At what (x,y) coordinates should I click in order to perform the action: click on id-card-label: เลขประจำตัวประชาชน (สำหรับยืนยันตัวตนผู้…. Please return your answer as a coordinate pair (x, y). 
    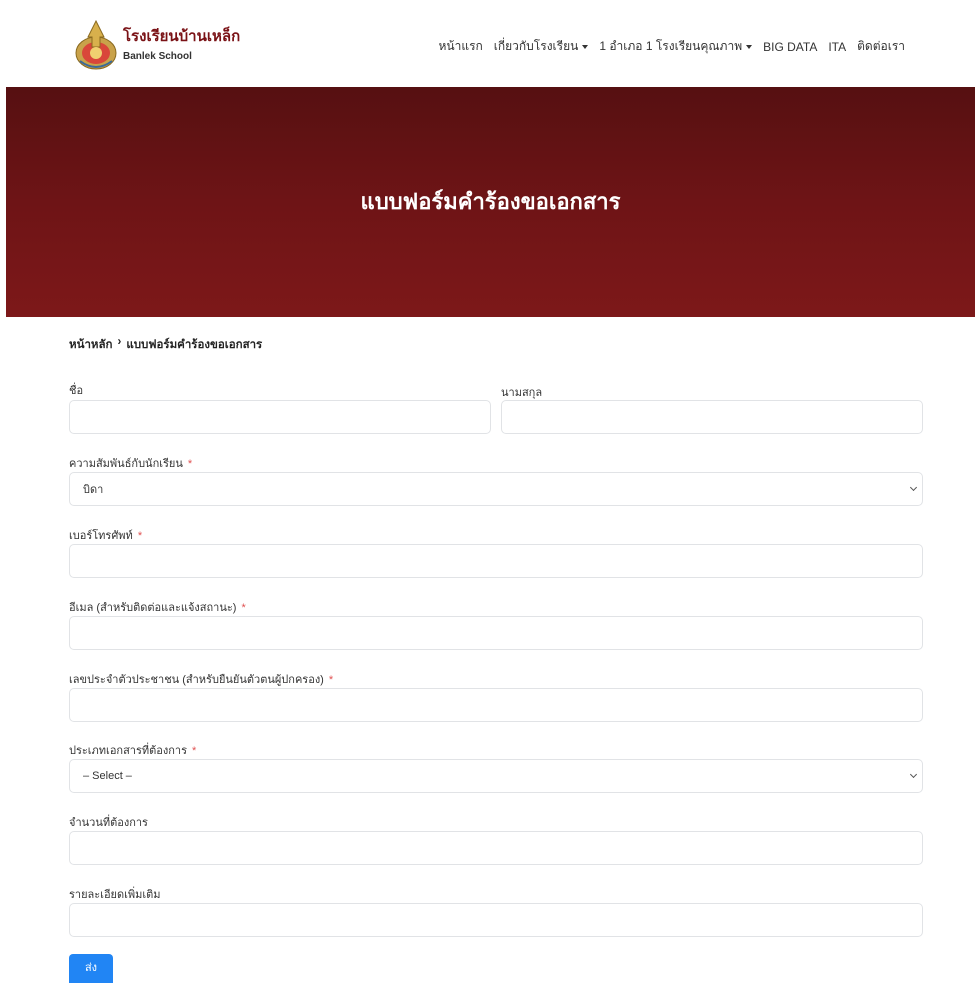
    Looking at the image, I should click on (201, 679).